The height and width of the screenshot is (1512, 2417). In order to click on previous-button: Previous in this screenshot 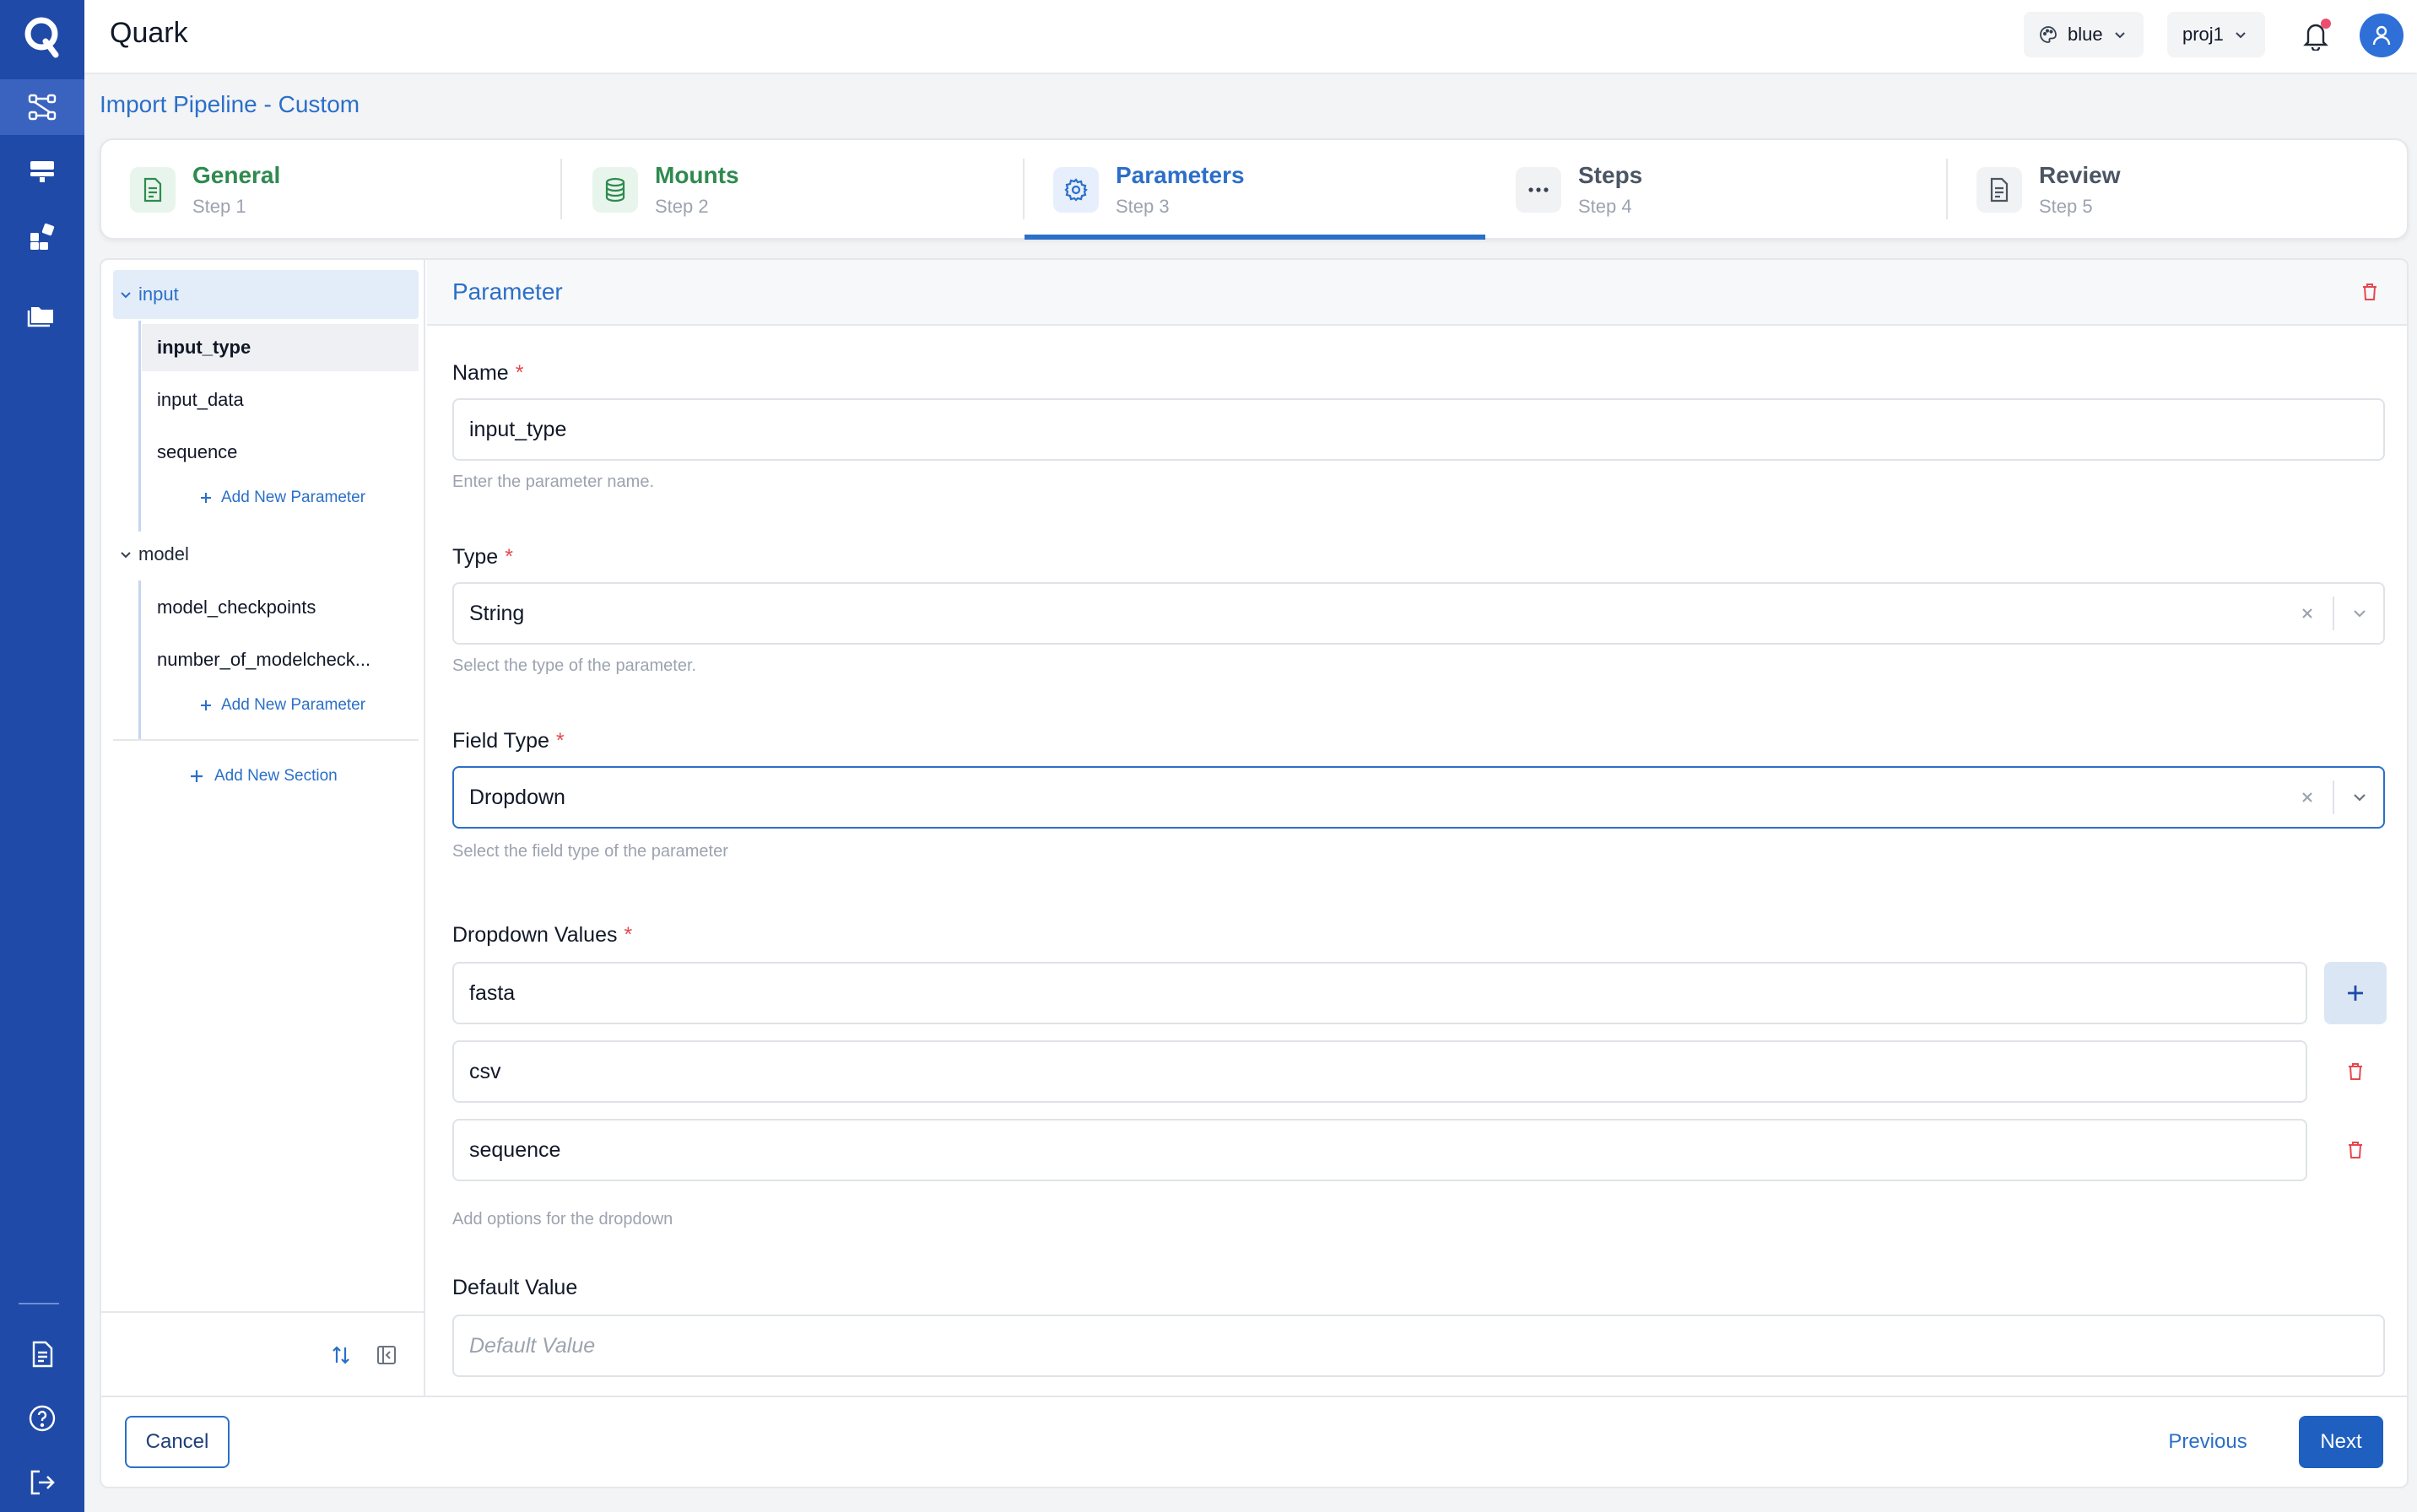, I will do `click(2208, 1442)`.